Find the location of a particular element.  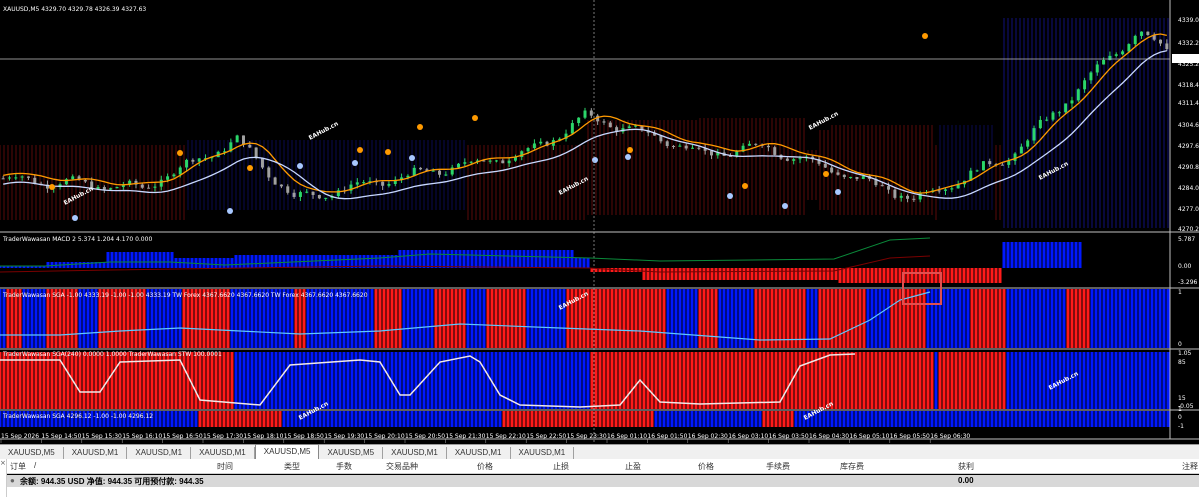

price-tick: 4277.00 is located at coordinates (1188, 209).